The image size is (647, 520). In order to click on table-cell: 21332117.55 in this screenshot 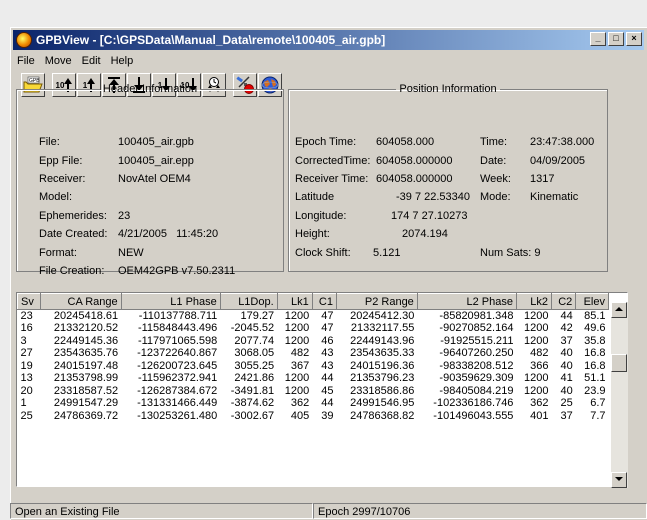, I will do `click(382, 328)`.